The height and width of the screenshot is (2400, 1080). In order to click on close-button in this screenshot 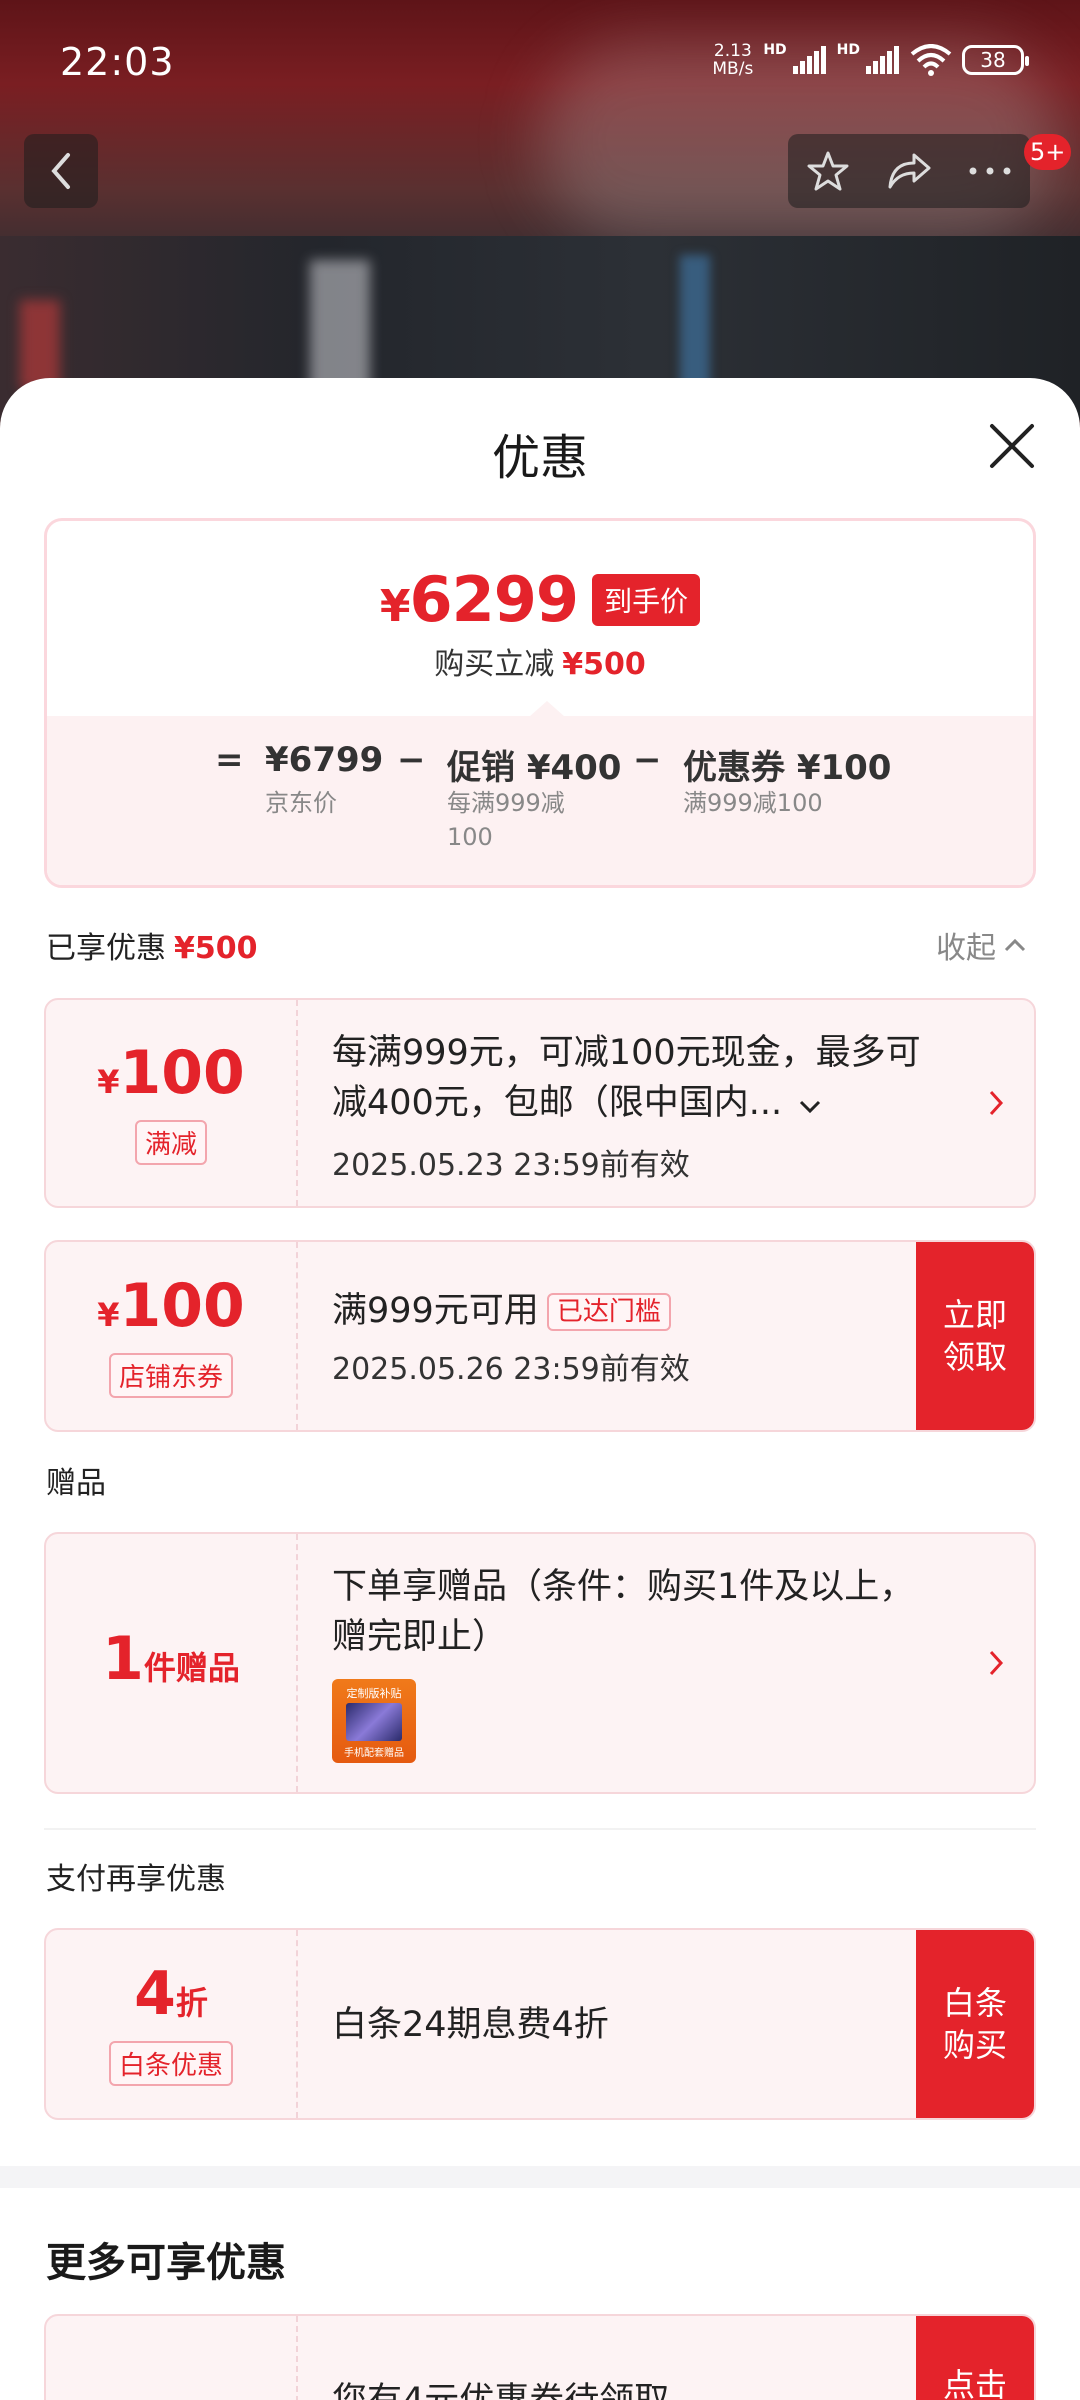, I will do `click(1012, 446)`.